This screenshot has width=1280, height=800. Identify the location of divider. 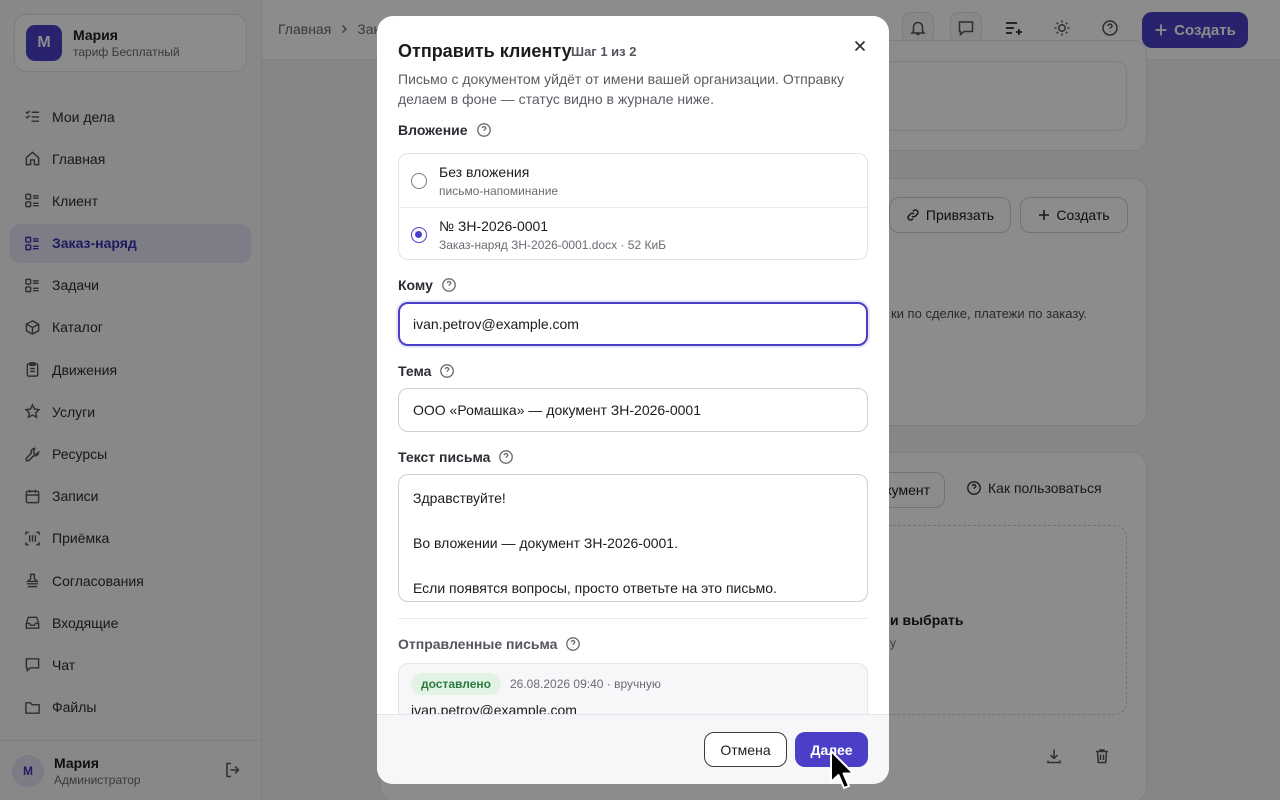
(633, 618).